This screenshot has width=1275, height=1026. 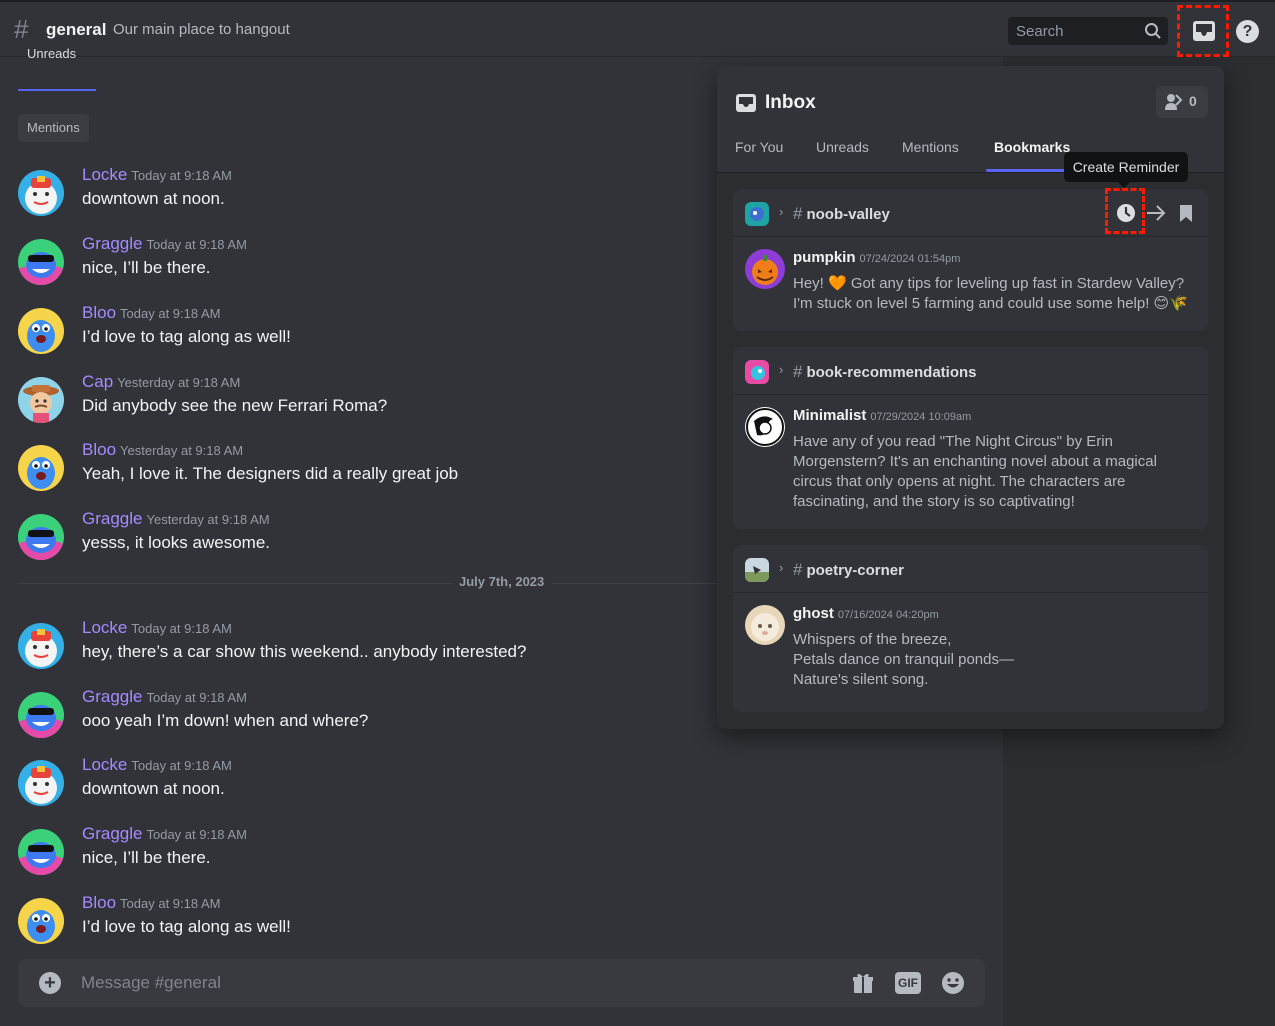 I want to click on search-box, so click(x=1088, y=31).